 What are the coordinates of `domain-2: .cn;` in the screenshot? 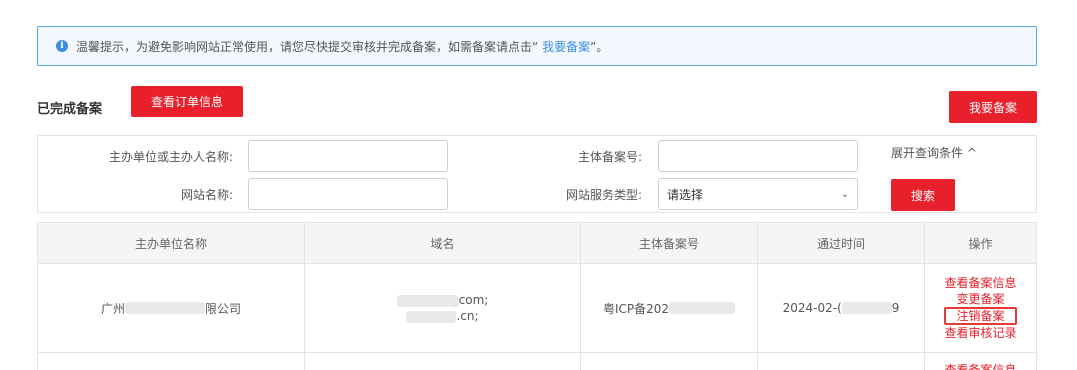 It's located at (467, 316).